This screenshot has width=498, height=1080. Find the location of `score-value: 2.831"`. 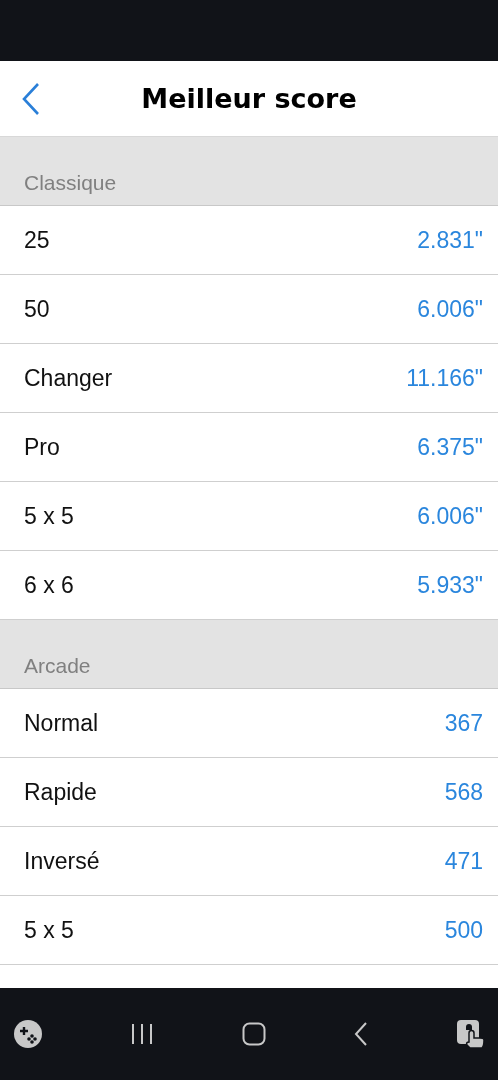

score-value: 2.831" is located at coordinates (450, 240).